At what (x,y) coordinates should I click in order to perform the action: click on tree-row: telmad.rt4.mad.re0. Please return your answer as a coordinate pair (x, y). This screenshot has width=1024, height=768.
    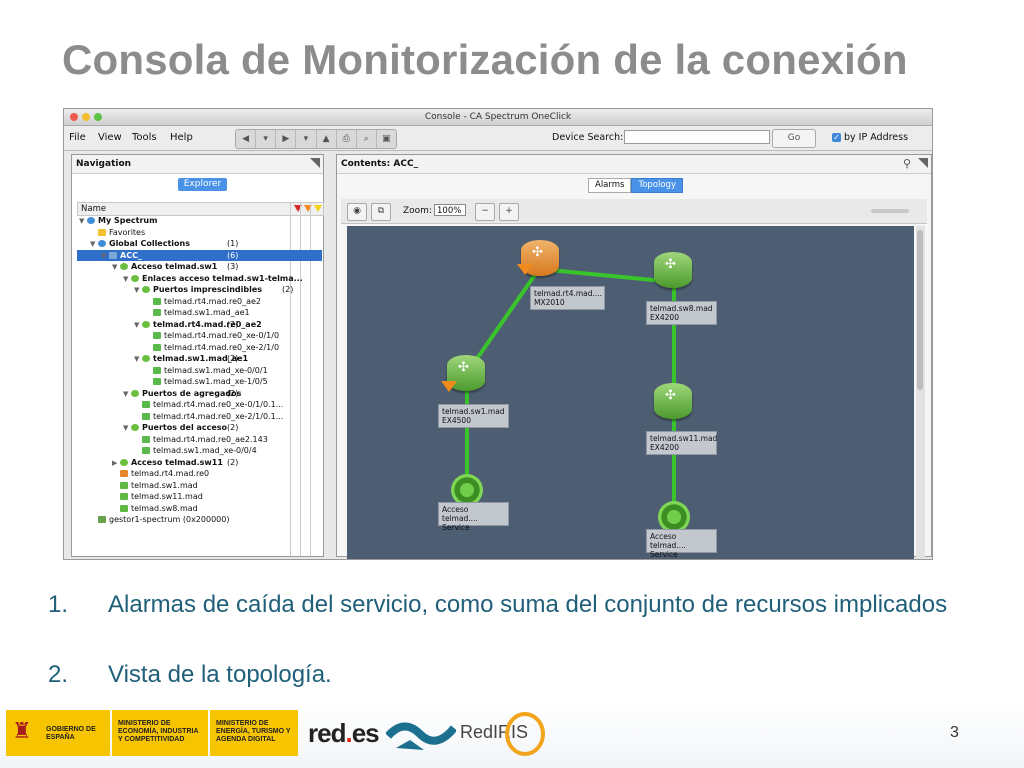
    Looking at the image, I should click on (199, 474).